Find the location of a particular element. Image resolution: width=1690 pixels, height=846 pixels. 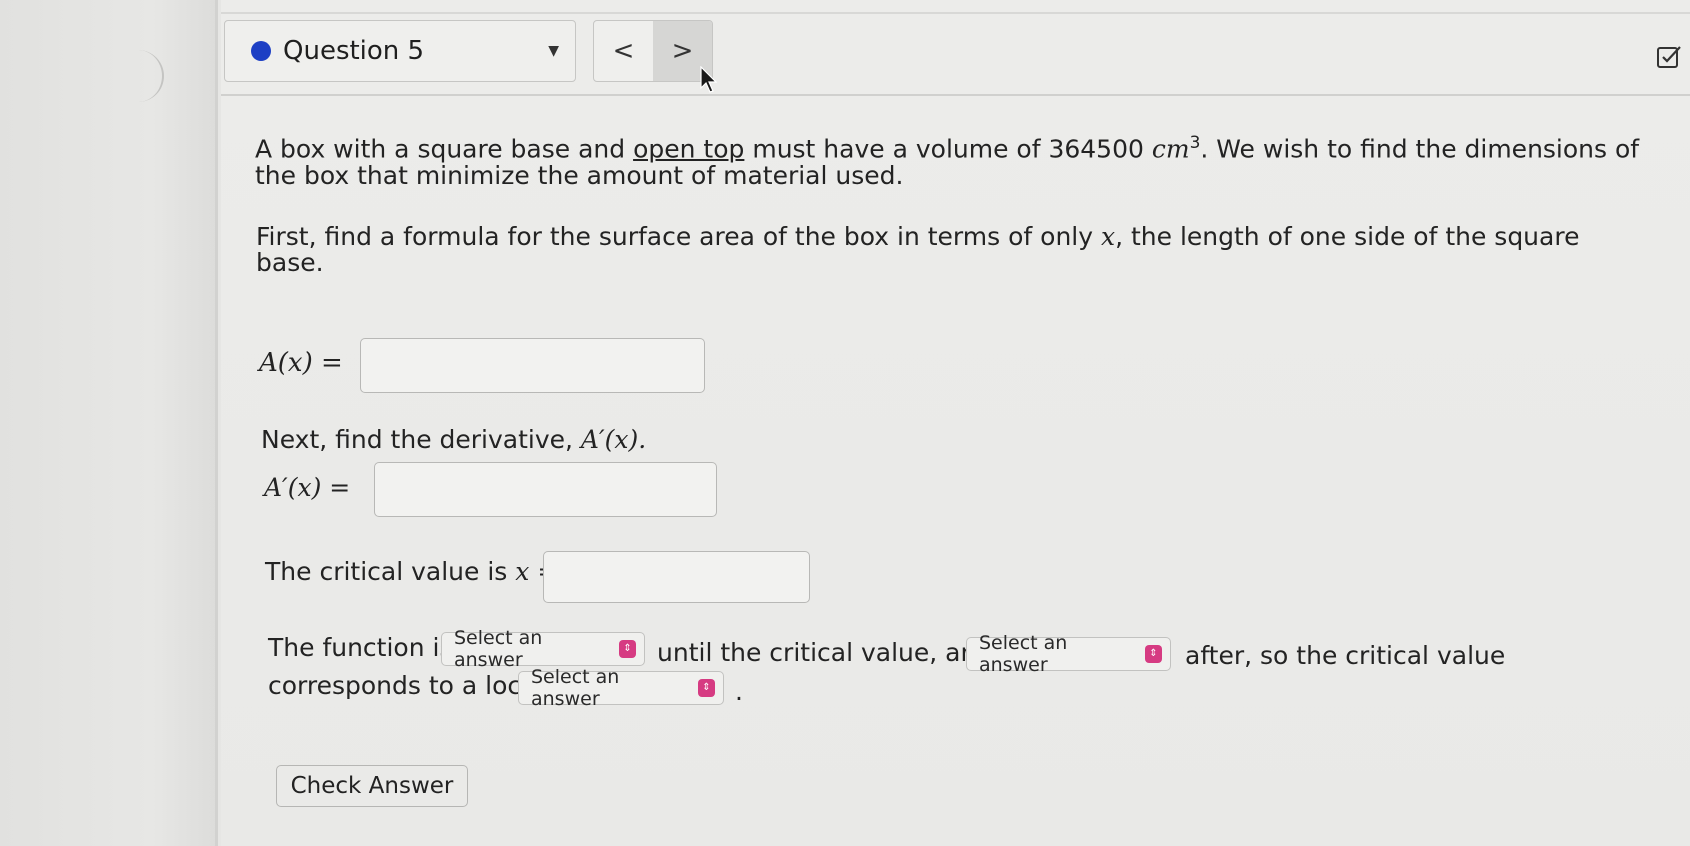

area-label: A(x) = is located at coordinates (301, 363).